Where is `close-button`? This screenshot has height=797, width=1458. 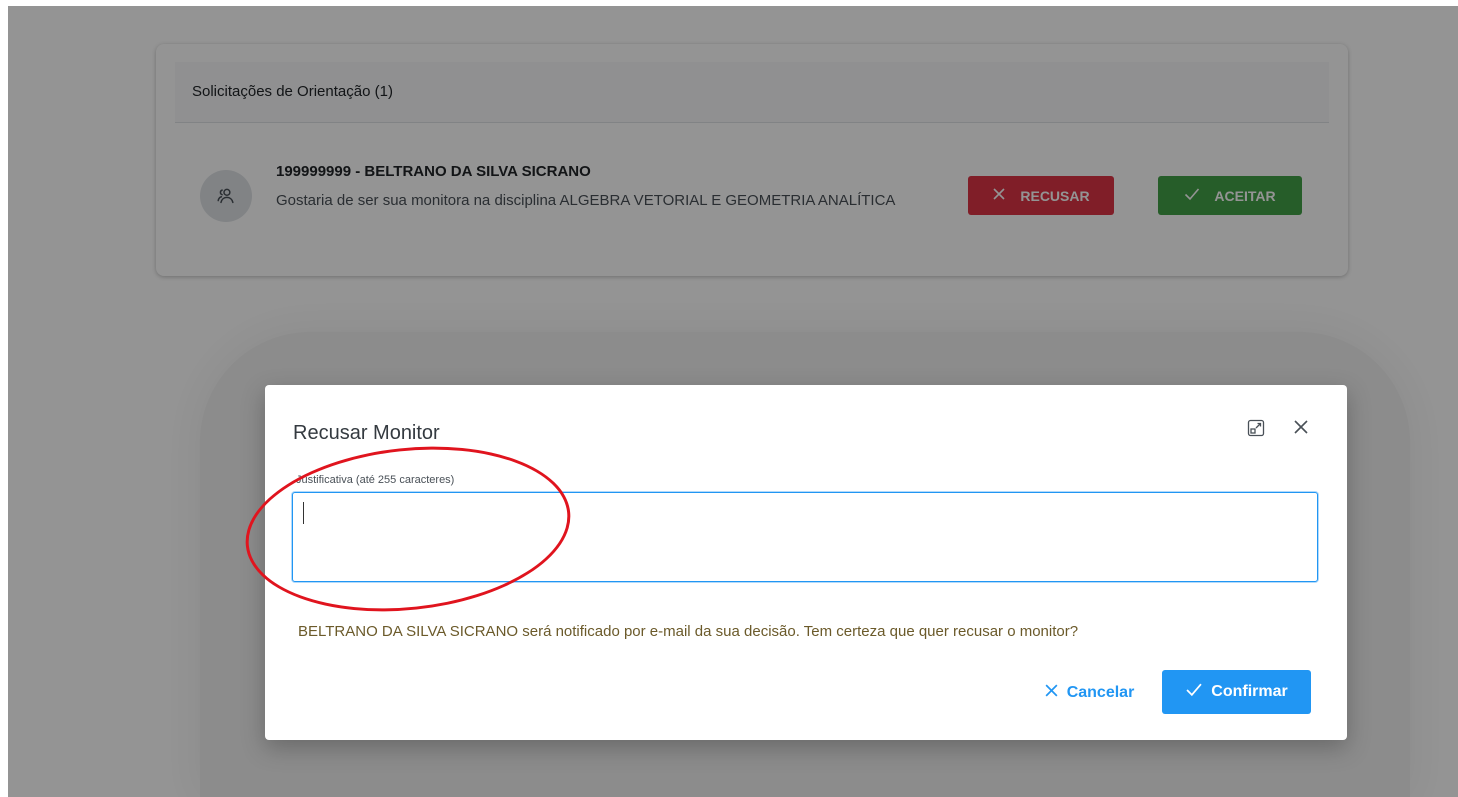
close-button is located at coordinates (1301, 429).